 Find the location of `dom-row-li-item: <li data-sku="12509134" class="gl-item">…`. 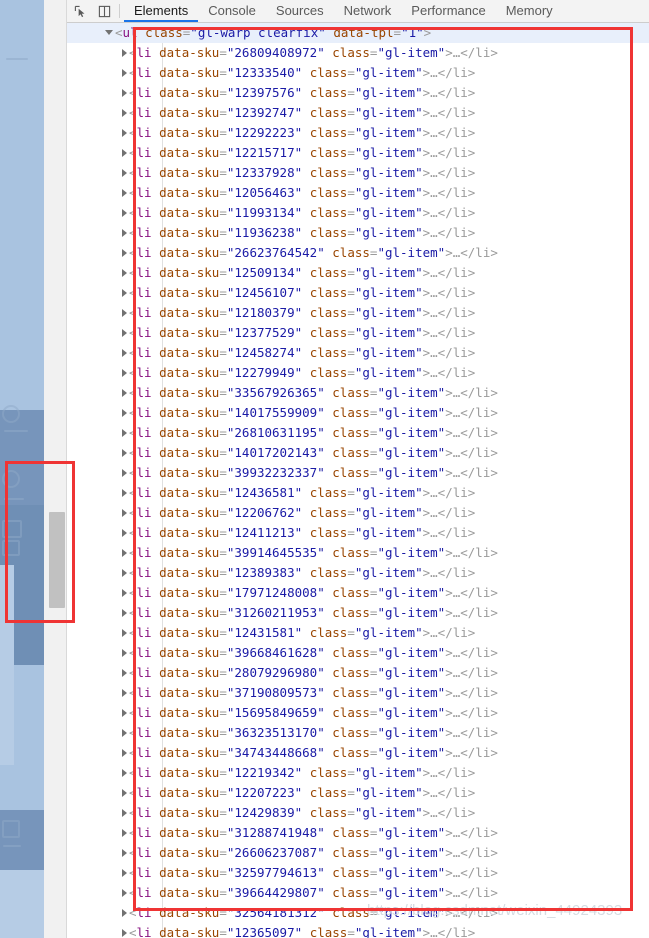

dom-row-li-item: <li data-sku="12509134" class="gl-item">… is located at coordinates (358, 273).